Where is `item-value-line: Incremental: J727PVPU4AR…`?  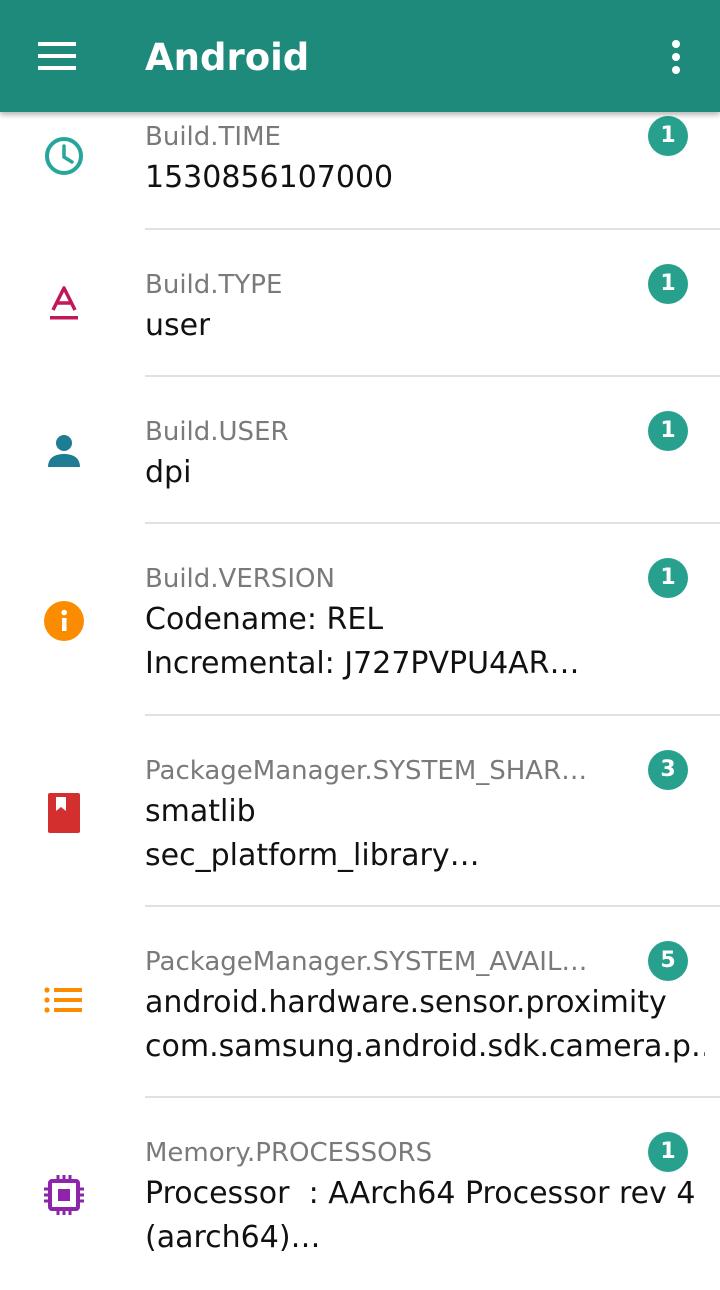 item-value-line: Incremental: J727PVPU4AR… is located at coordinates (362, 663).